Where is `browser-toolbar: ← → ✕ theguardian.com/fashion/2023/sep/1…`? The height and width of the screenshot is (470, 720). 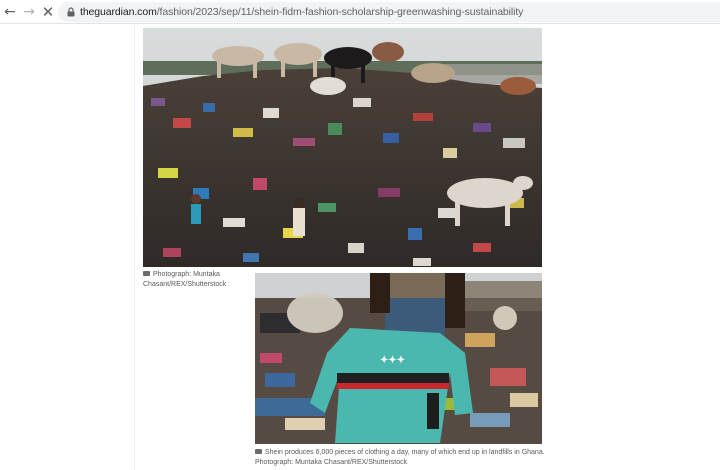 browser-toolbar: ← → ✕ theguardian.com/fashion/2023/sep/1… is located at coordinates (360, 12).